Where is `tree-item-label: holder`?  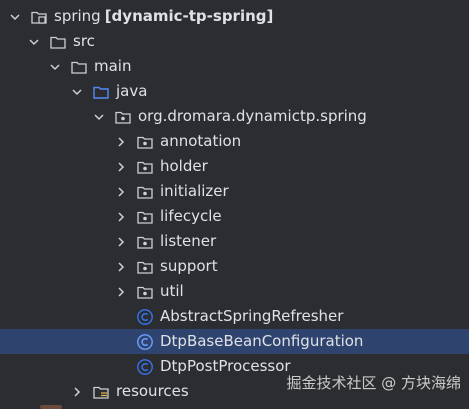
tree-item-label: holder is located at coordinates (184, 166).